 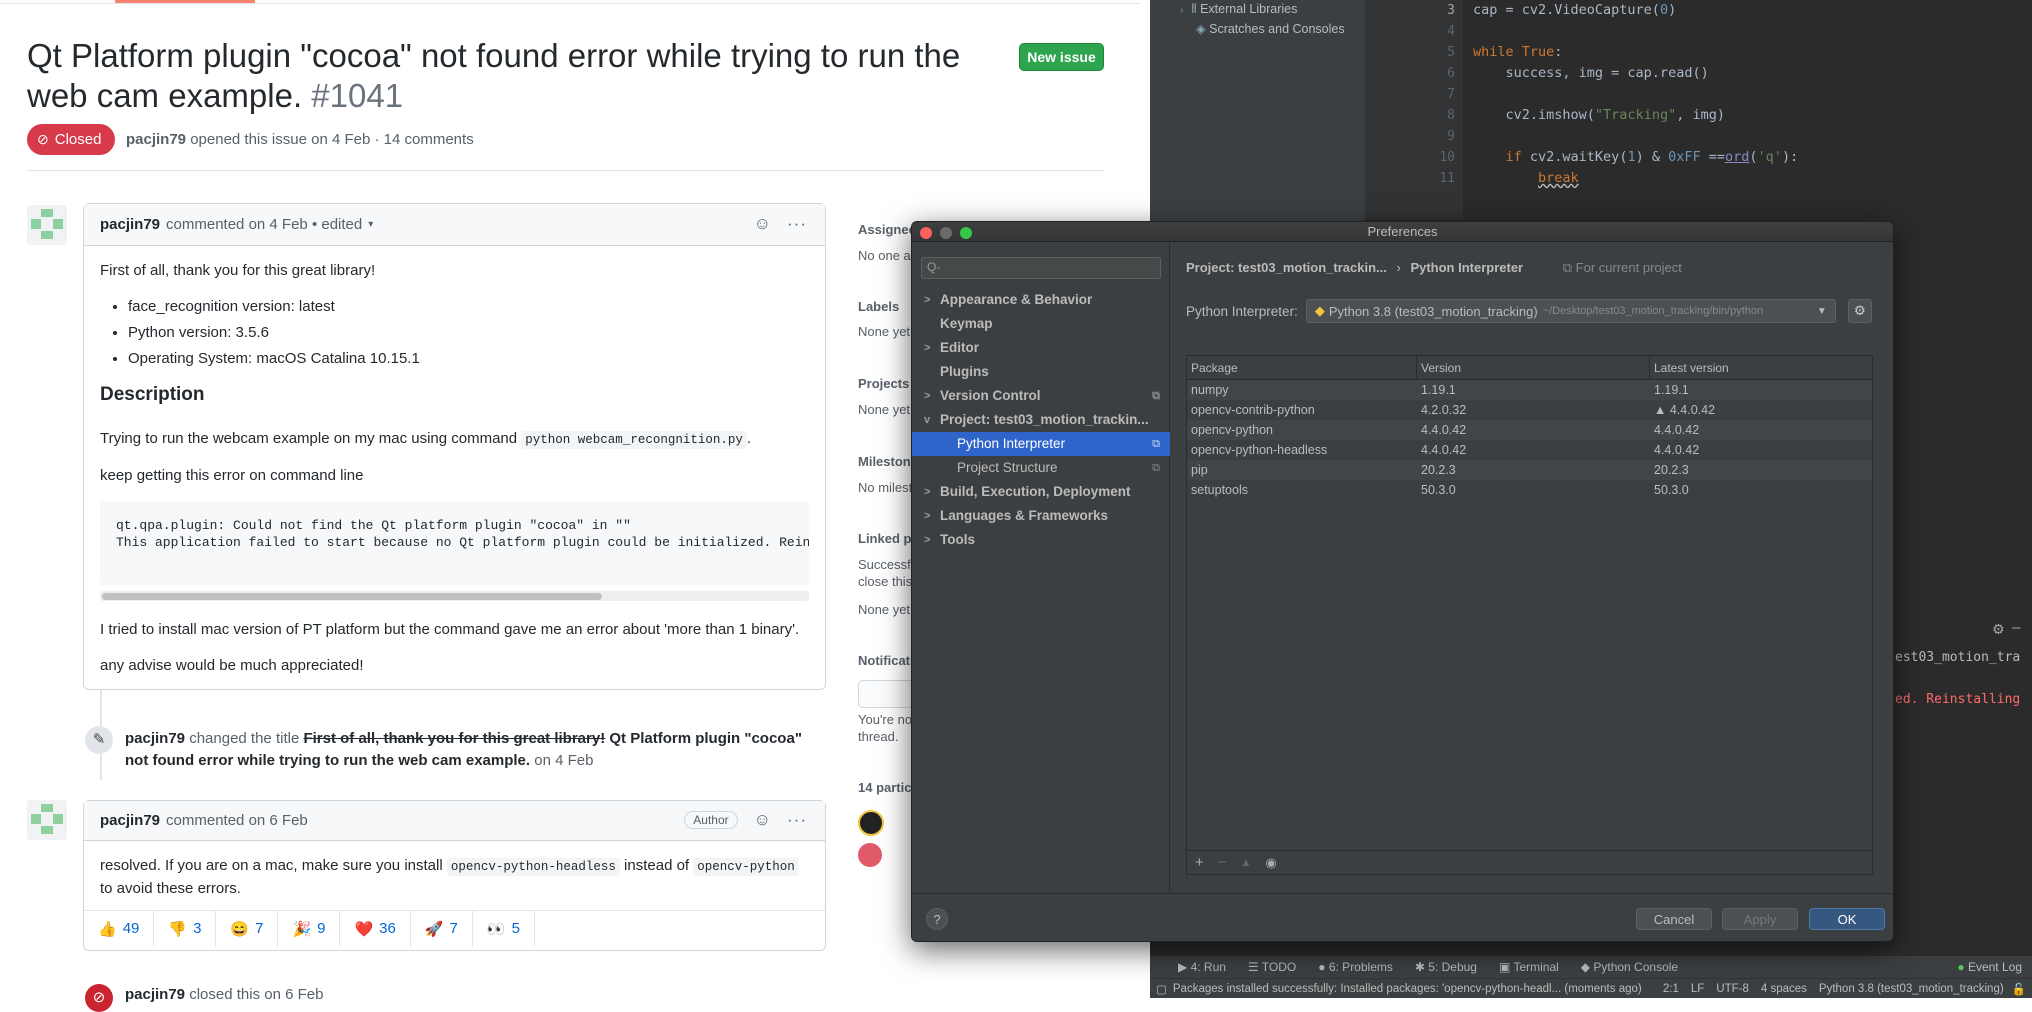 I want to click on scrollbar-thumb, so click(x=352, y=596).